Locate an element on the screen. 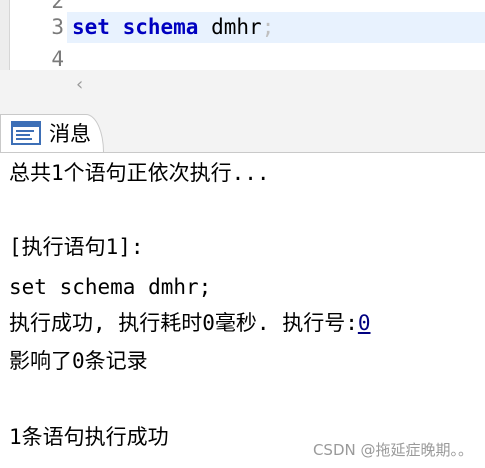 The image size is (485, 468). tab-messages-label: 消息 is located at coordinates (70, 134).